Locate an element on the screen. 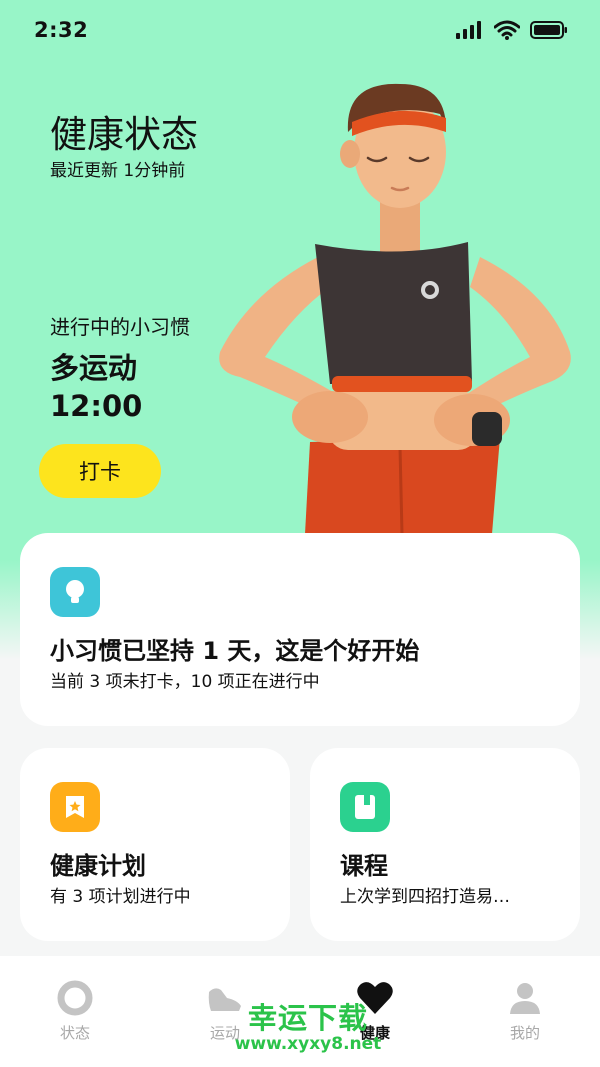 Image resolution: width=600 pixels, height=1067 pixels. bottom-tab-bar: 状态 运动 健康 我的 is located at coordinates (300, 1011).